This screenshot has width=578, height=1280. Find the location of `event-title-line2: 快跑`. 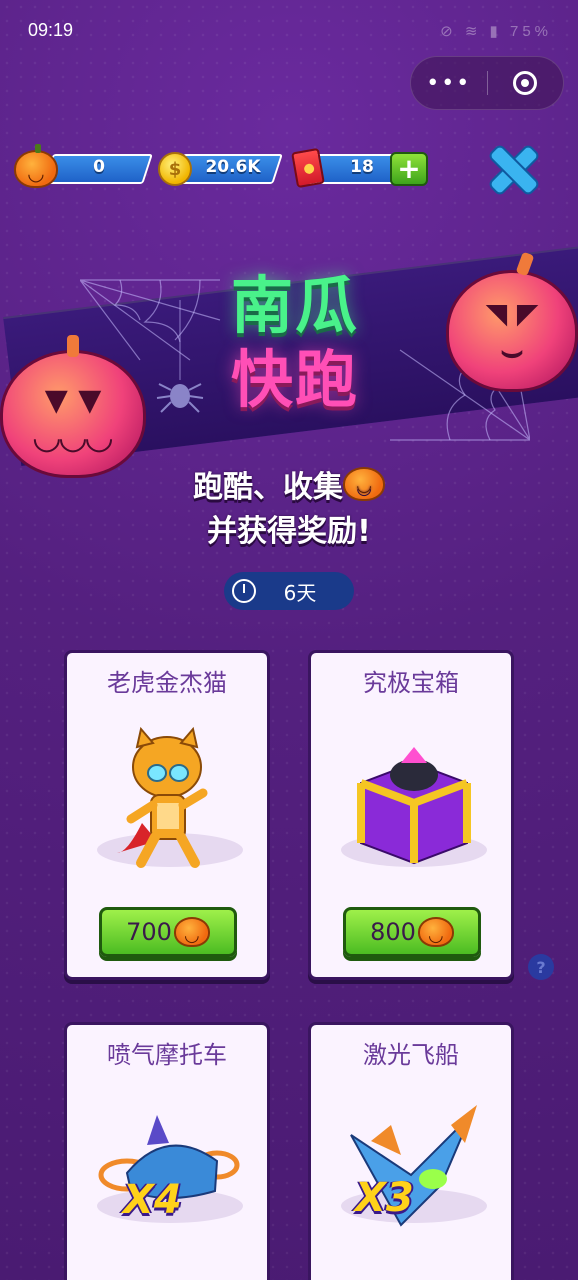

event-title-line2: 快跑 is located at coordinates (294, 379).